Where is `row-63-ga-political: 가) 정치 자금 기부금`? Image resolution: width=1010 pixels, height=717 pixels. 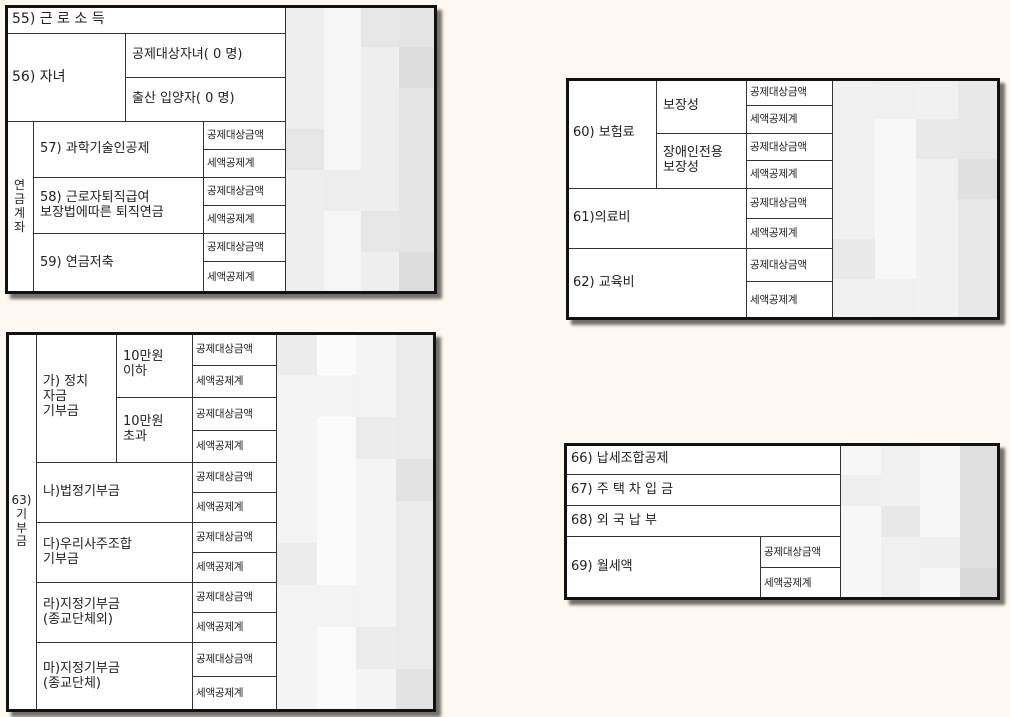 row-63-ga-political: 가) 정치 자금 기부금 is located at coordinates (77, 398).